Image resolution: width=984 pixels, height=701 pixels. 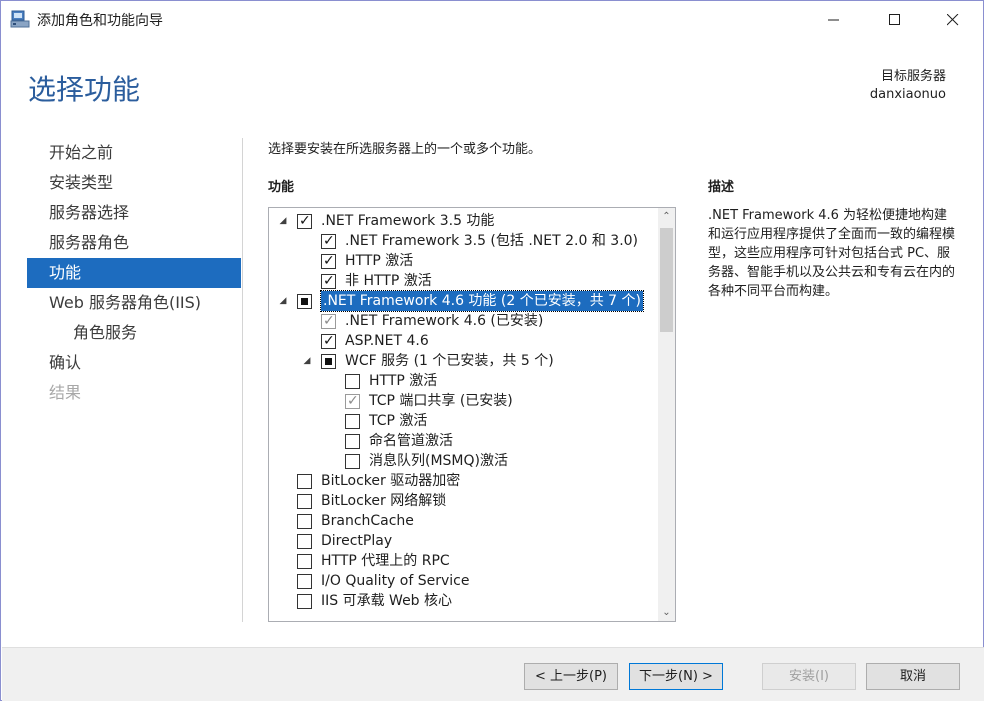 I want to click on feature-row: TCP 端口共享 (已安装), so click(x=459, y=401).